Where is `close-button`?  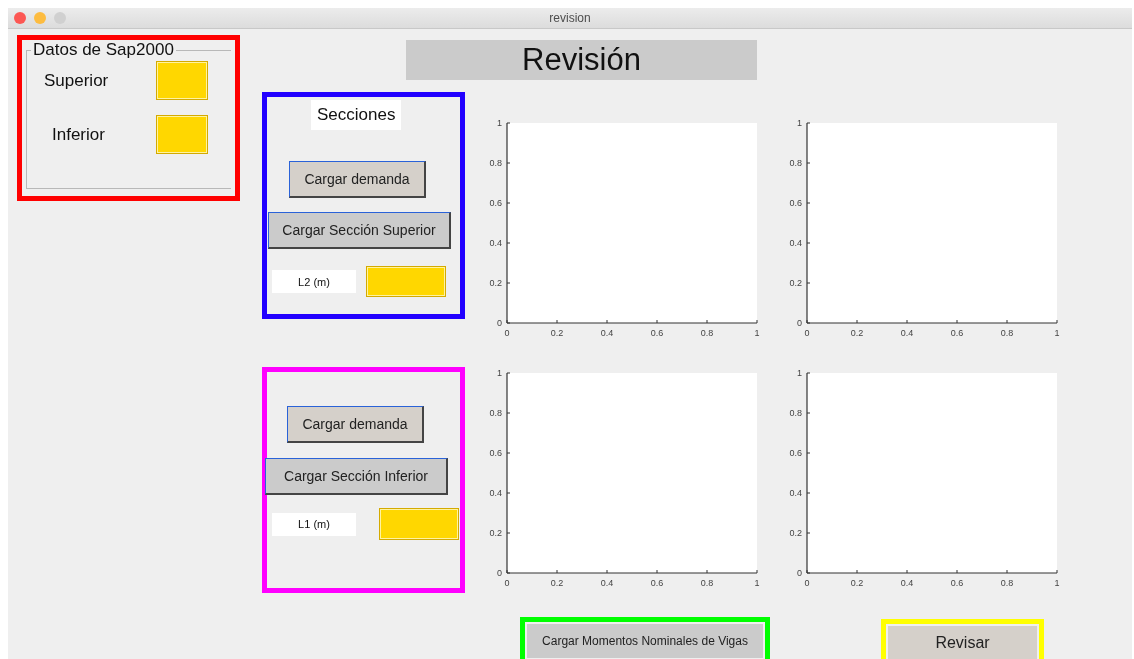
close-button is located at coordinates (20, 18).